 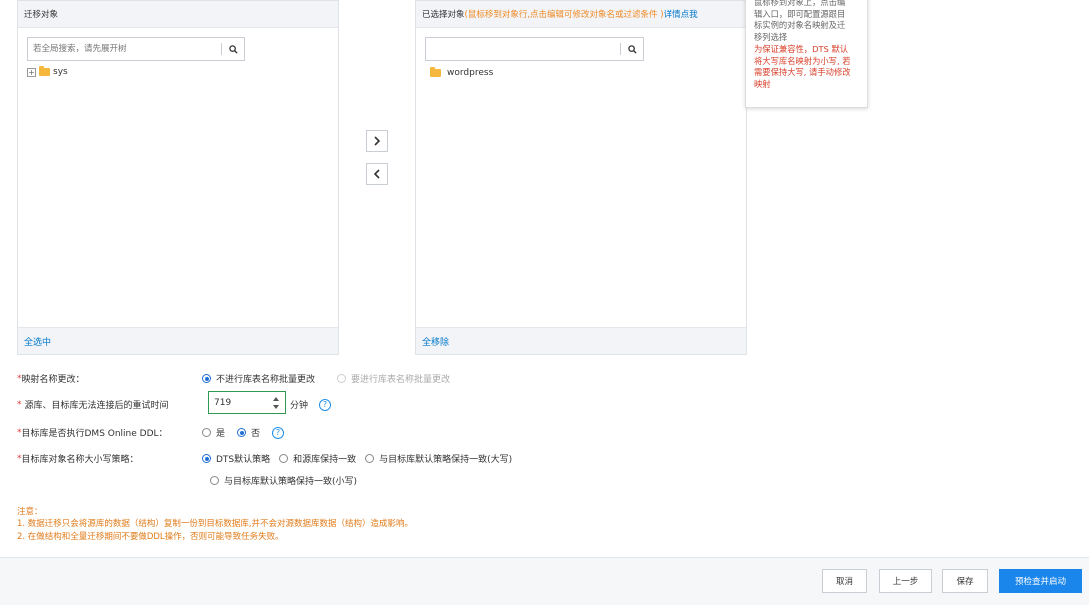 I want to click on case-option-target-lower: 与目标库默认策略保持一致(小写), so click(x=283, y=480).